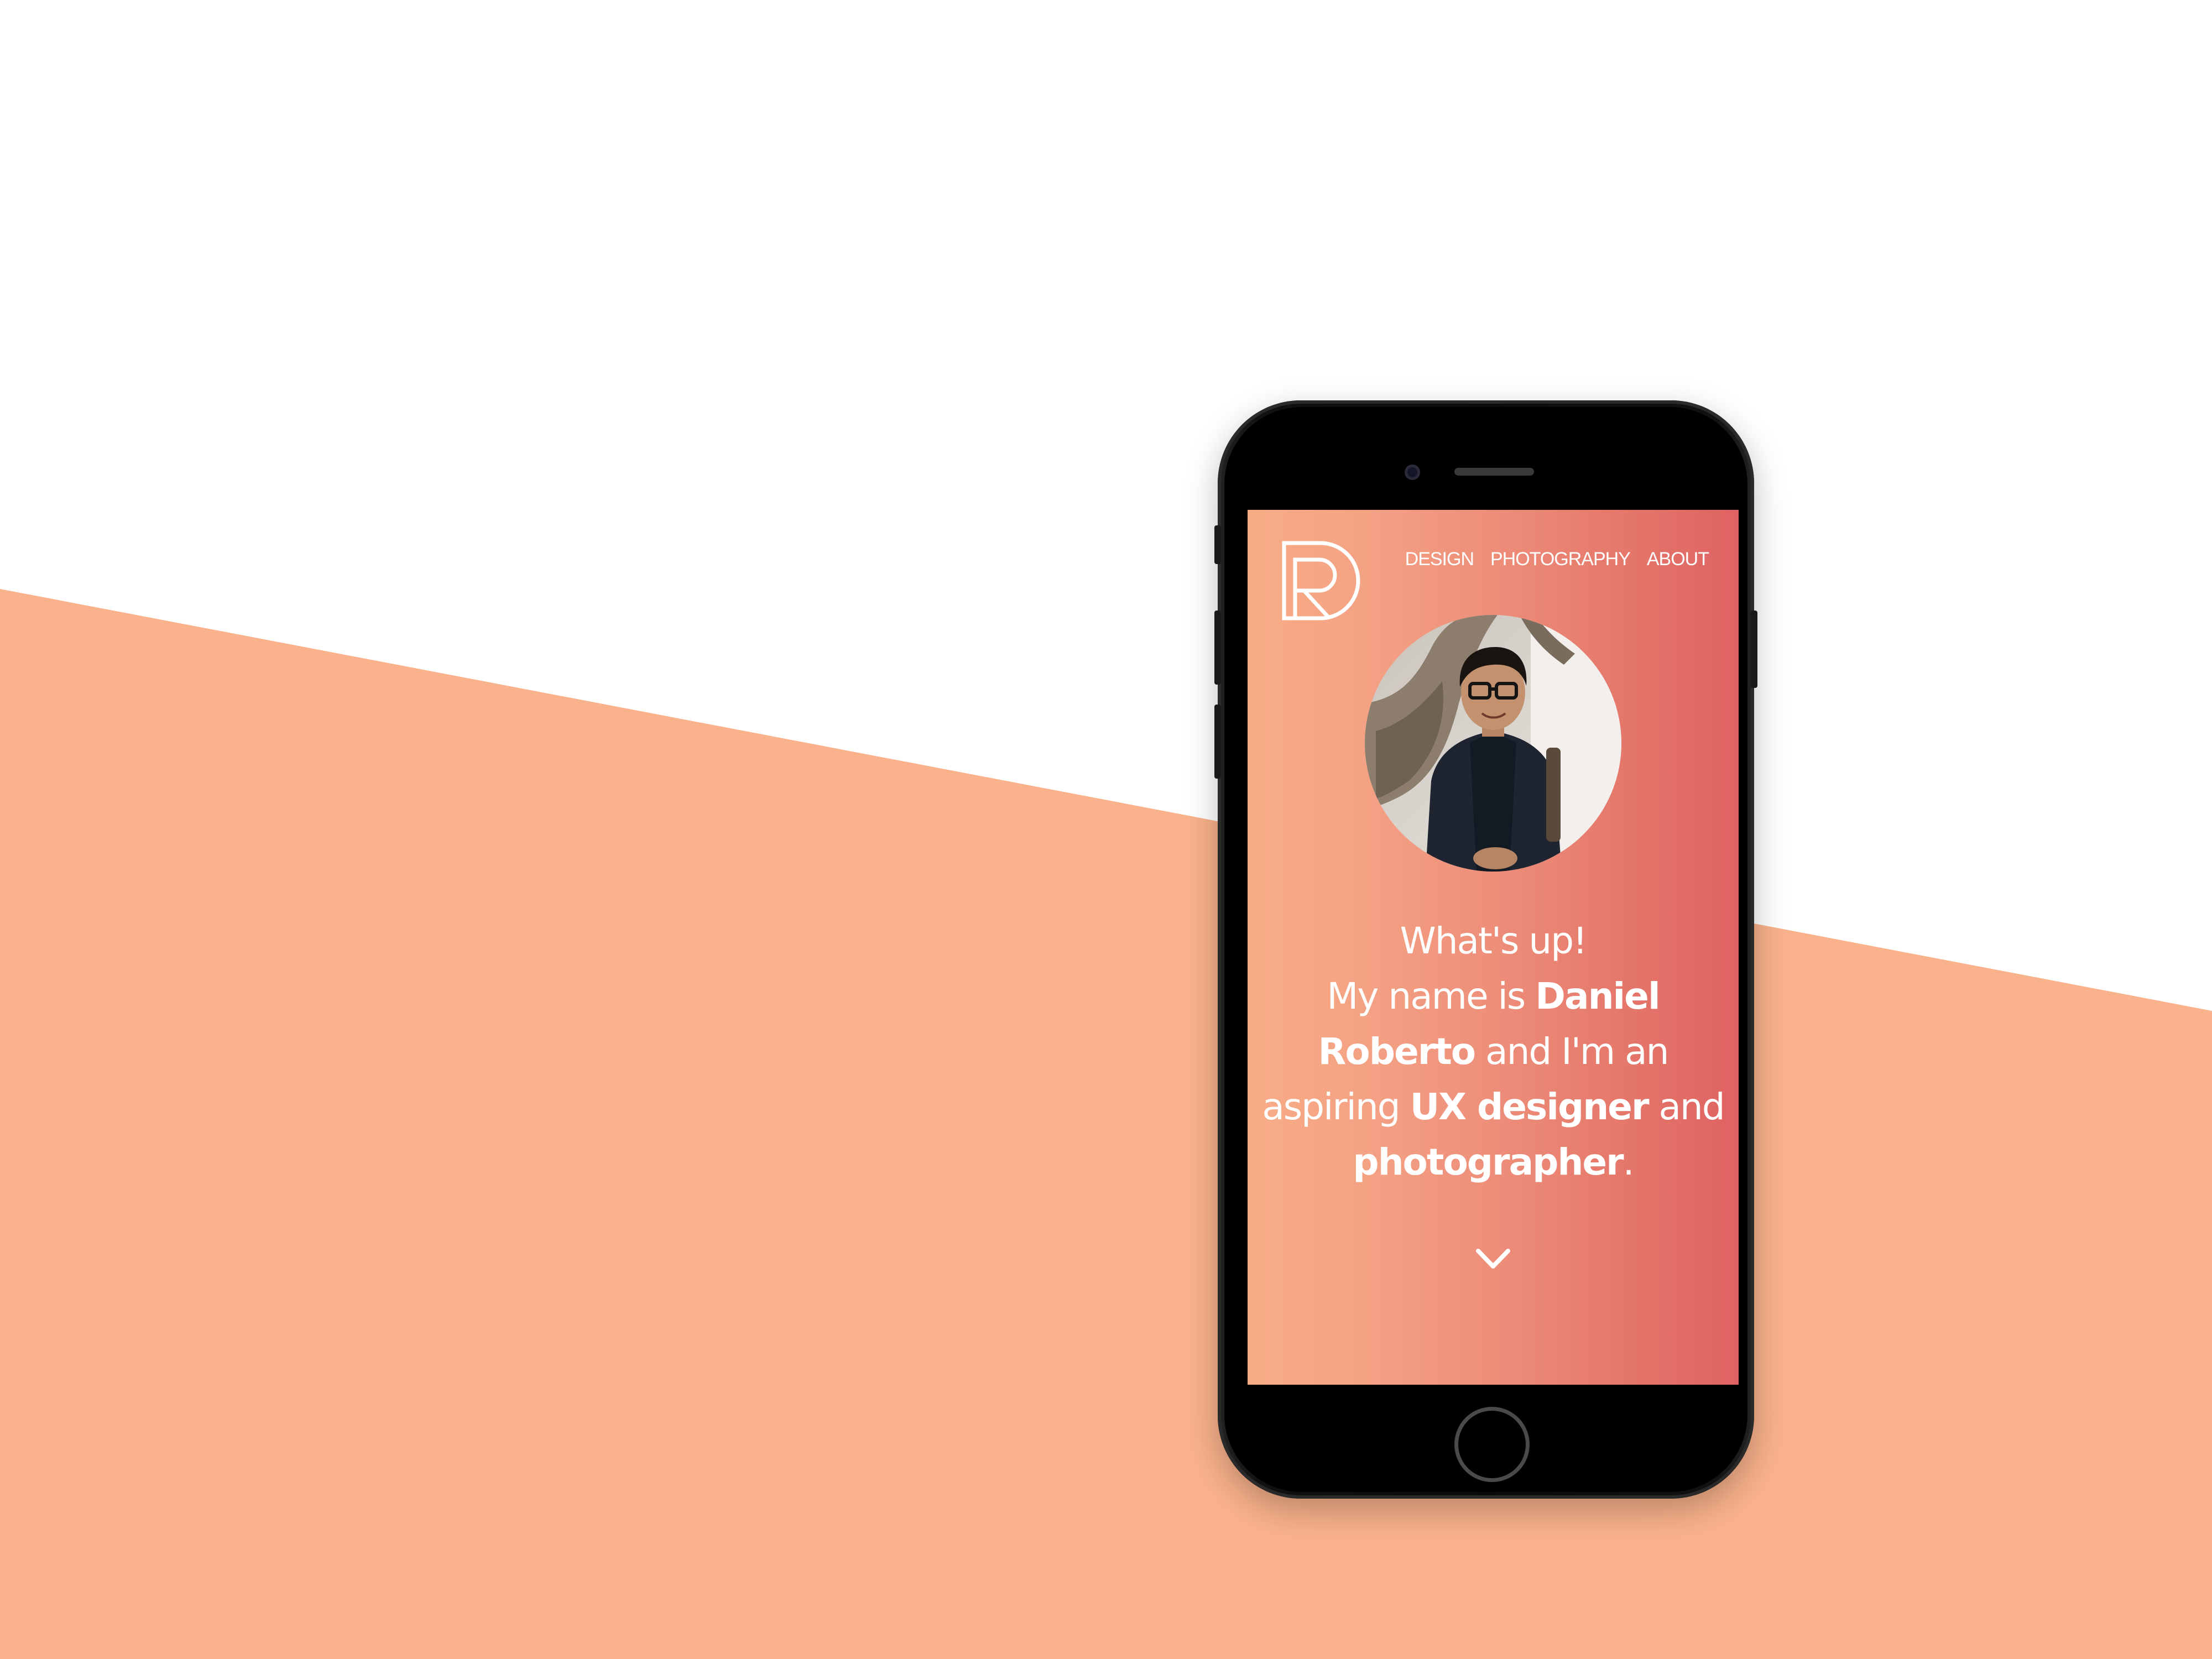  What do you see at coordinates (1322, 581) in the screenshot?
I see `dr-monogram-icon` at bounding box center [1322, 581].